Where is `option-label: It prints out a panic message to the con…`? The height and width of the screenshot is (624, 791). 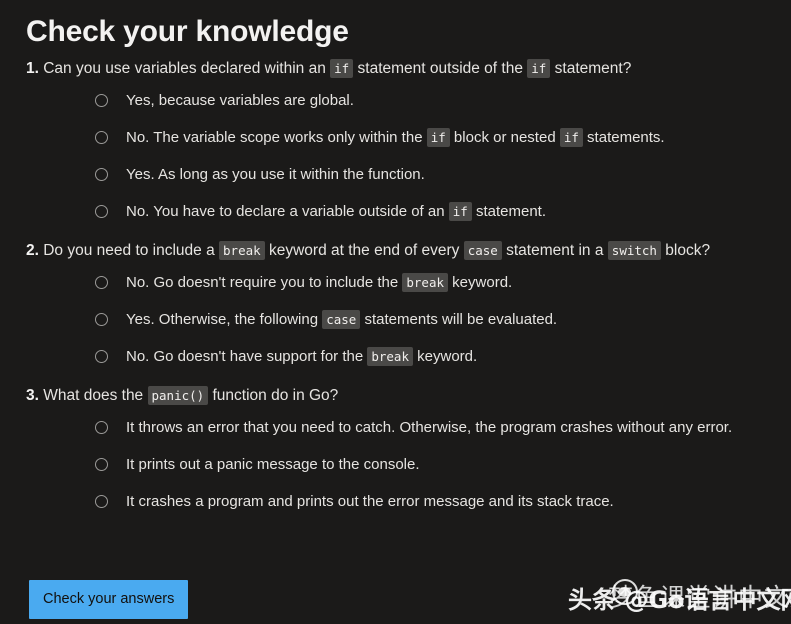
option-label: It prints out a panic message to the con… is located at coordinates (273, 464).